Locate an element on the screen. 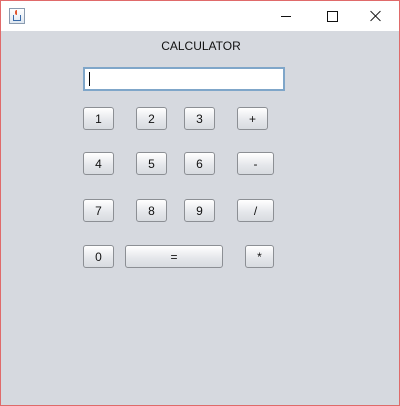 This screenshot has width=400, height=406. close-button is located at coordinates (376, 16).